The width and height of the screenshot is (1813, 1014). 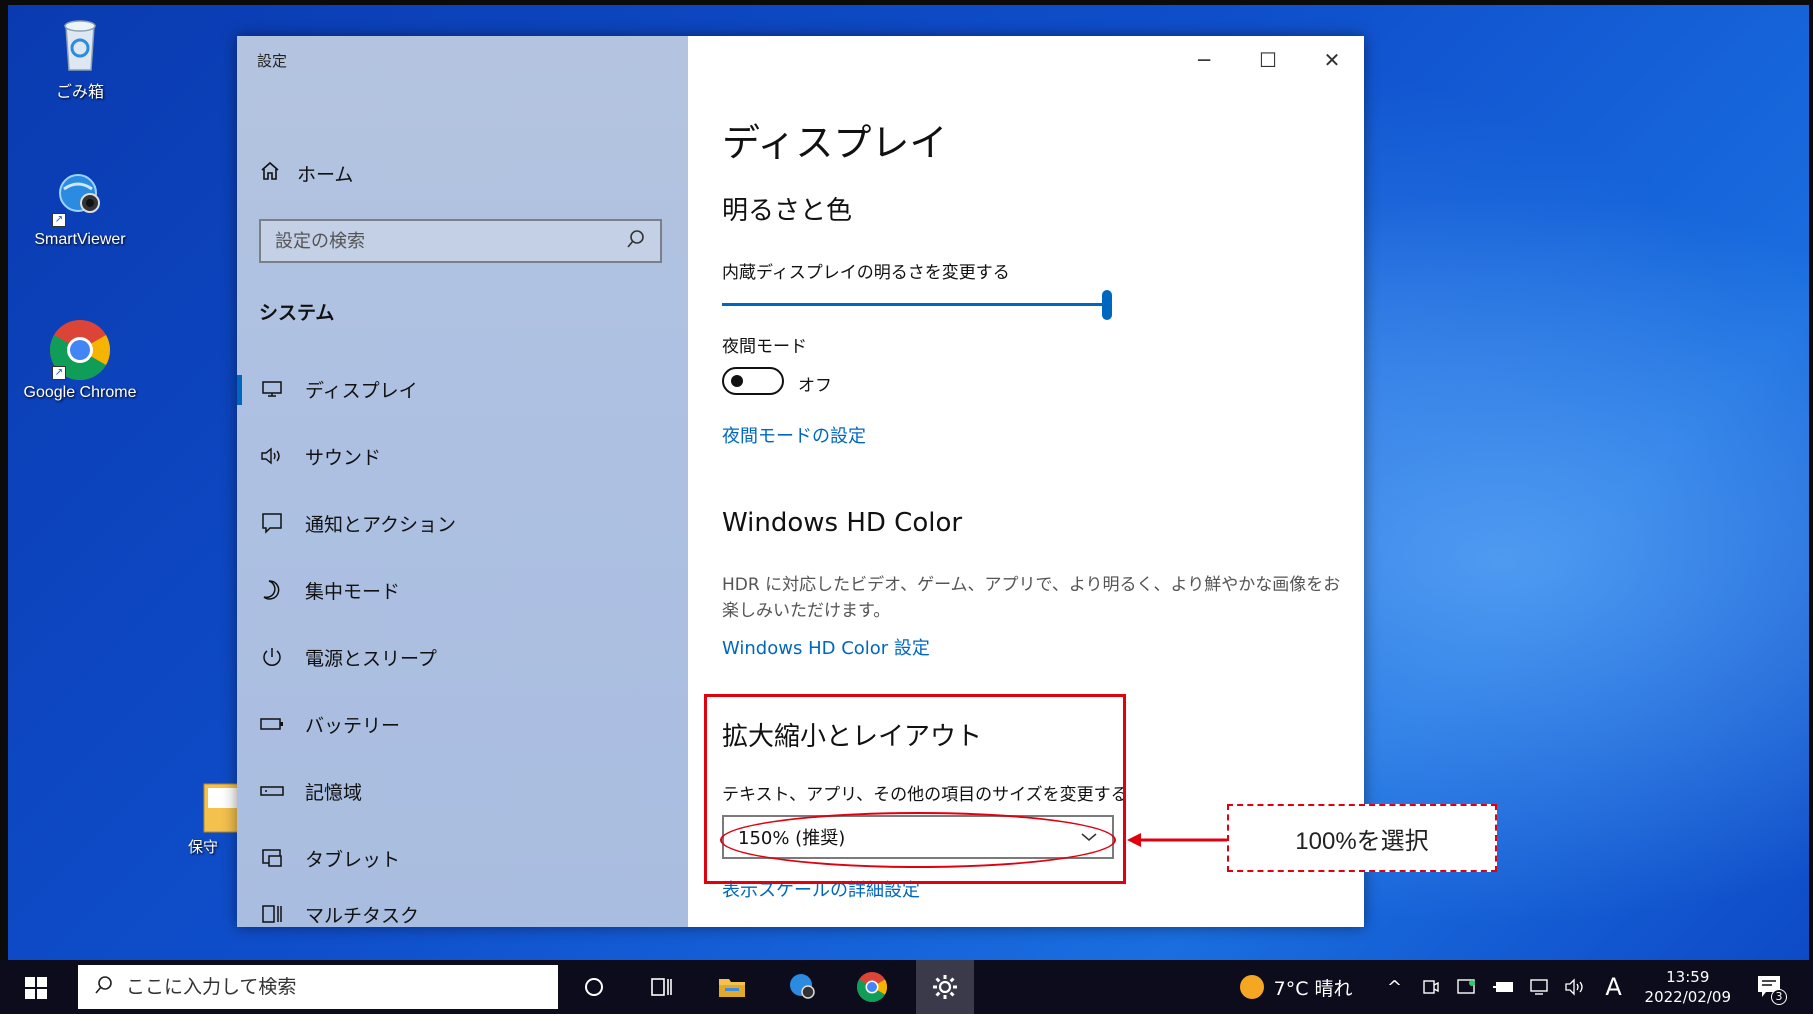 What do you see at coordinates (1313, 988) in the screenshot?
I see `weather-text: 7°C 晴れ` at bounding box center [1313, 988].